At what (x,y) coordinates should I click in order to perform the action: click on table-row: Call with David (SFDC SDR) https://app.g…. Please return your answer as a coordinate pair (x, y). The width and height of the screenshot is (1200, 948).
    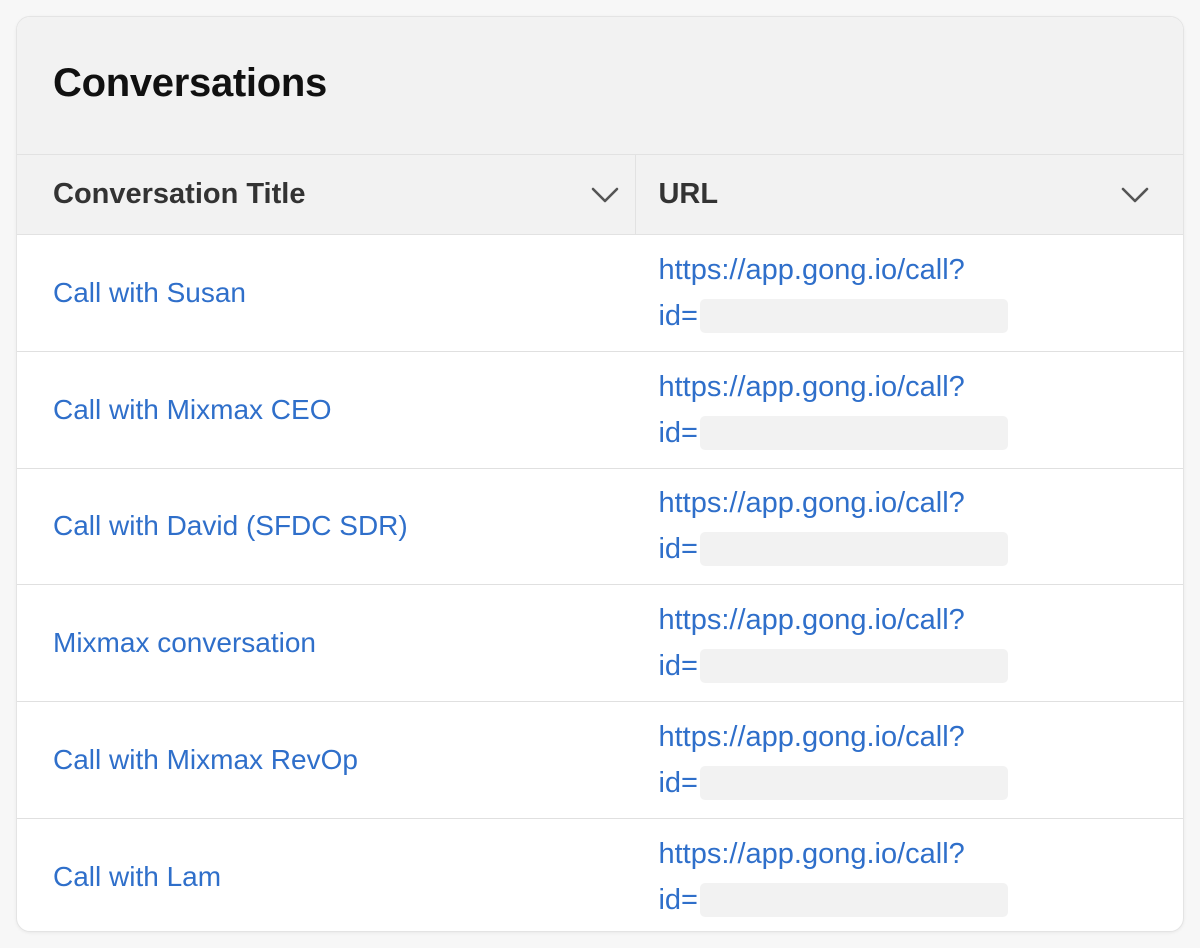
    Looking at the image, I should click on (600, 527).